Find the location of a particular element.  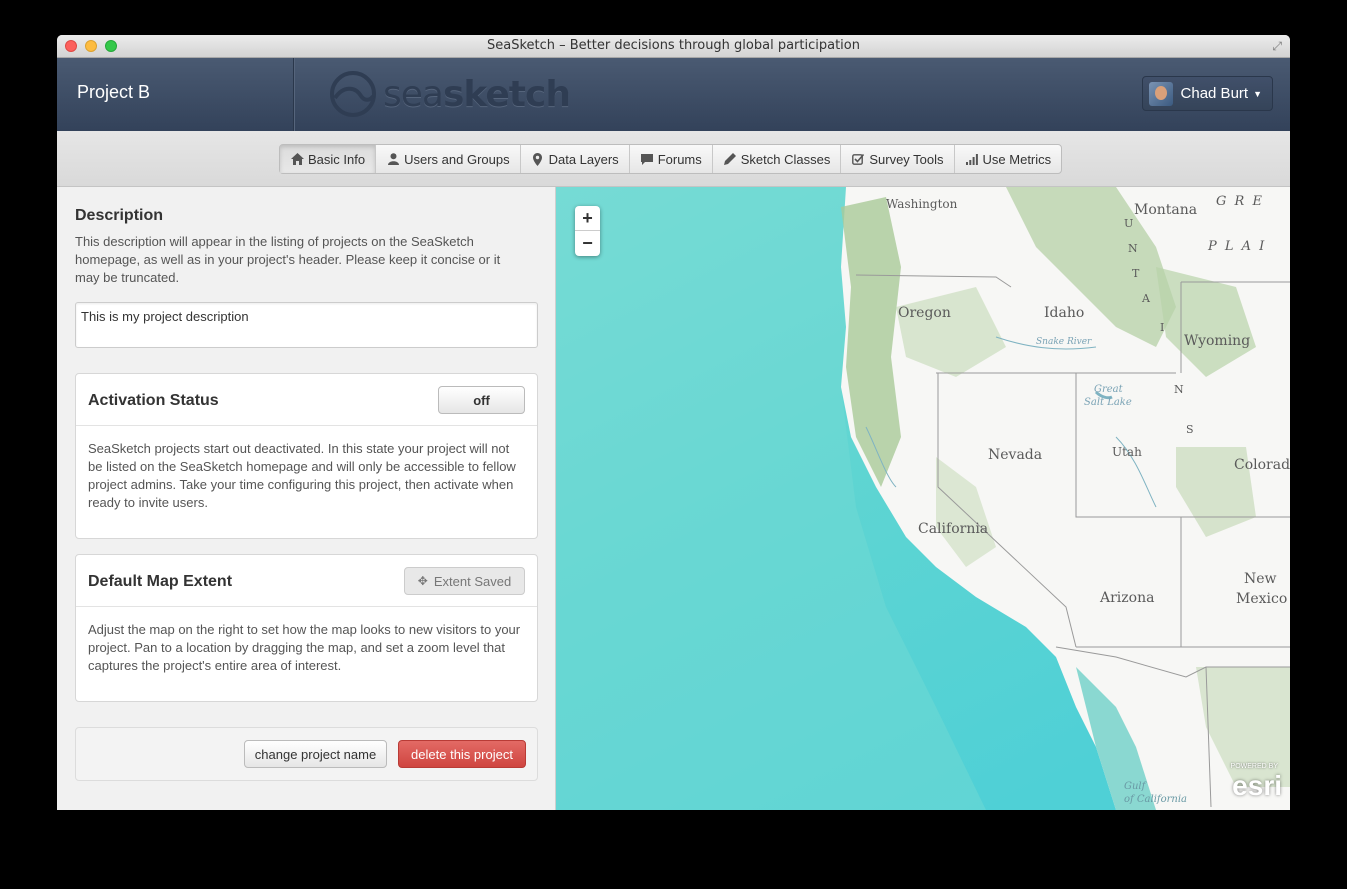

map-label-mountains-6: N is located at coordinates (1179, 389).